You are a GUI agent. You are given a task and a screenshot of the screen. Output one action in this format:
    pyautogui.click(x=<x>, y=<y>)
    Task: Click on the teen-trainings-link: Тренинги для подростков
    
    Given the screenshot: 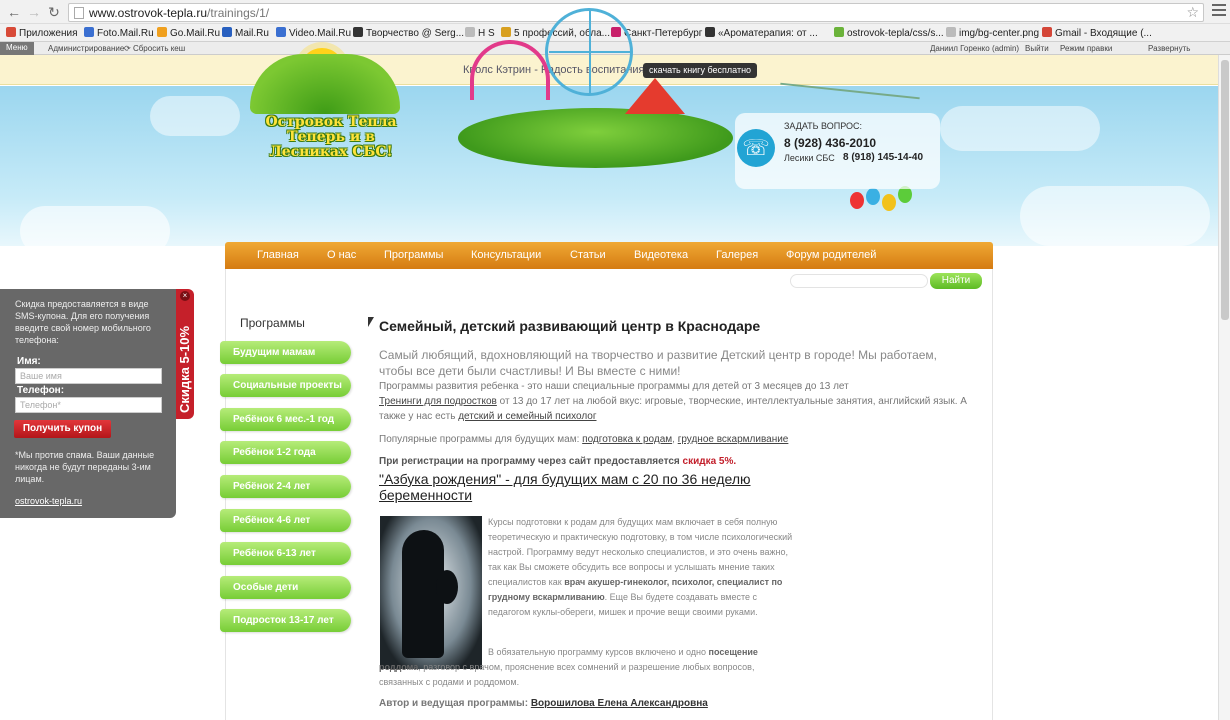 What is the action you would take?
    pyautogui.click(x=438, y=401)
    